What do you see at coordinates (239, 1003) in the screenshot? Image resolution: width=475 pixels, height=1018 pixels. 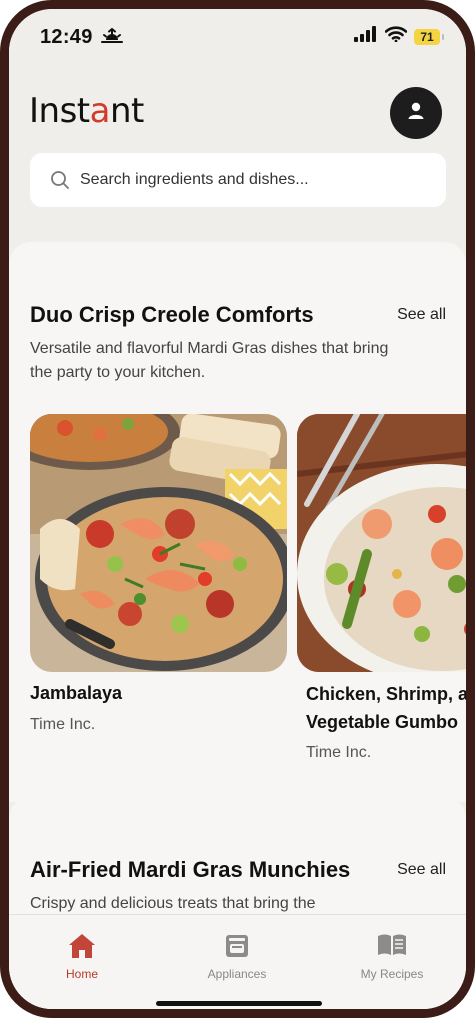 I see `home-indicator` at bounding box center [239, 1003].